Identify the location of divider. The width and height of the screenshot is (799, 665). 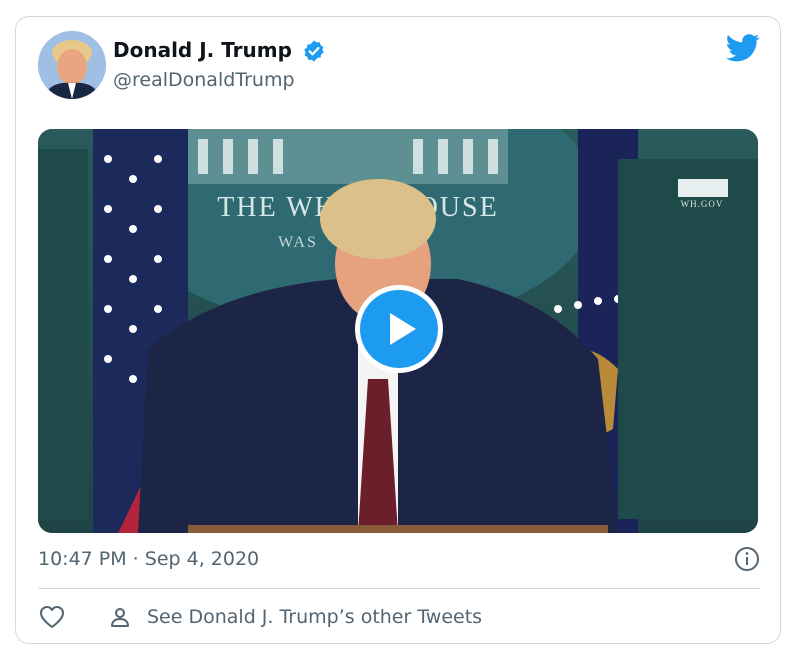
(399, 588).